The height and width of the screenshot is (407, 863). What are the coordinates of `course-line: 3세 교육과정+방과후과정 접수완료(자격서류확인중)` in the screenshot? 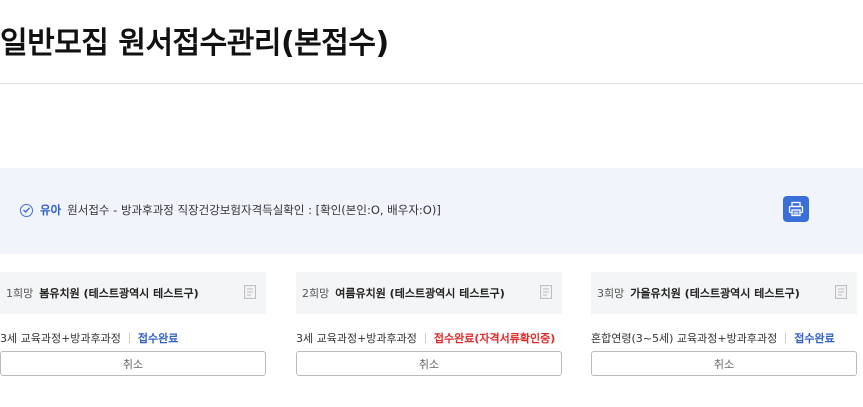 It's located at (425, 338).